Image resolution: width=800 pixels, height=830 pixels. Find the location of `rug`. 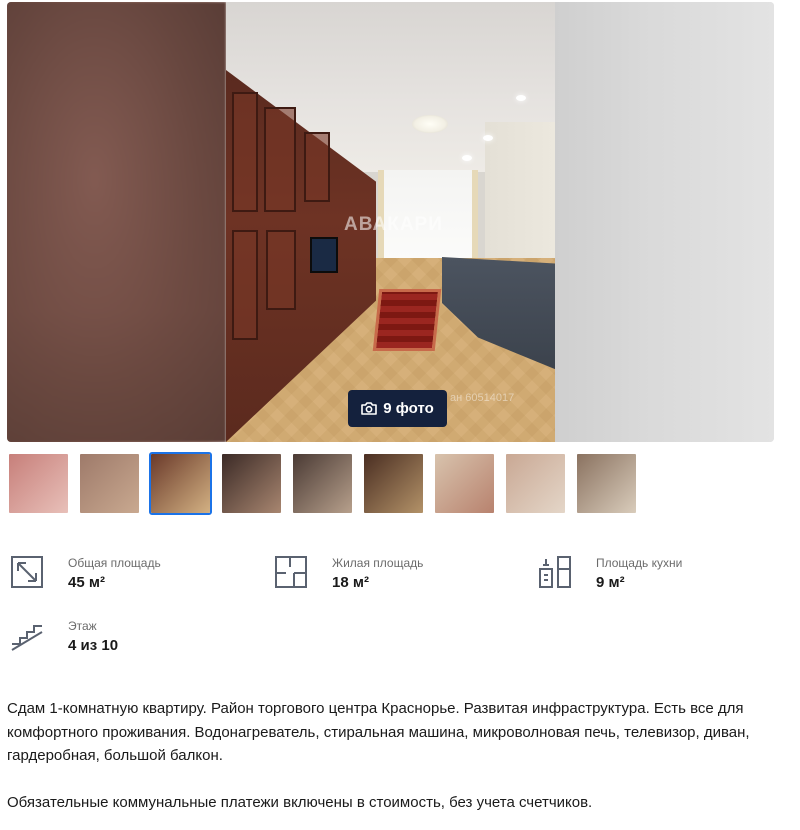

rug is located at coordinates (407, 320).